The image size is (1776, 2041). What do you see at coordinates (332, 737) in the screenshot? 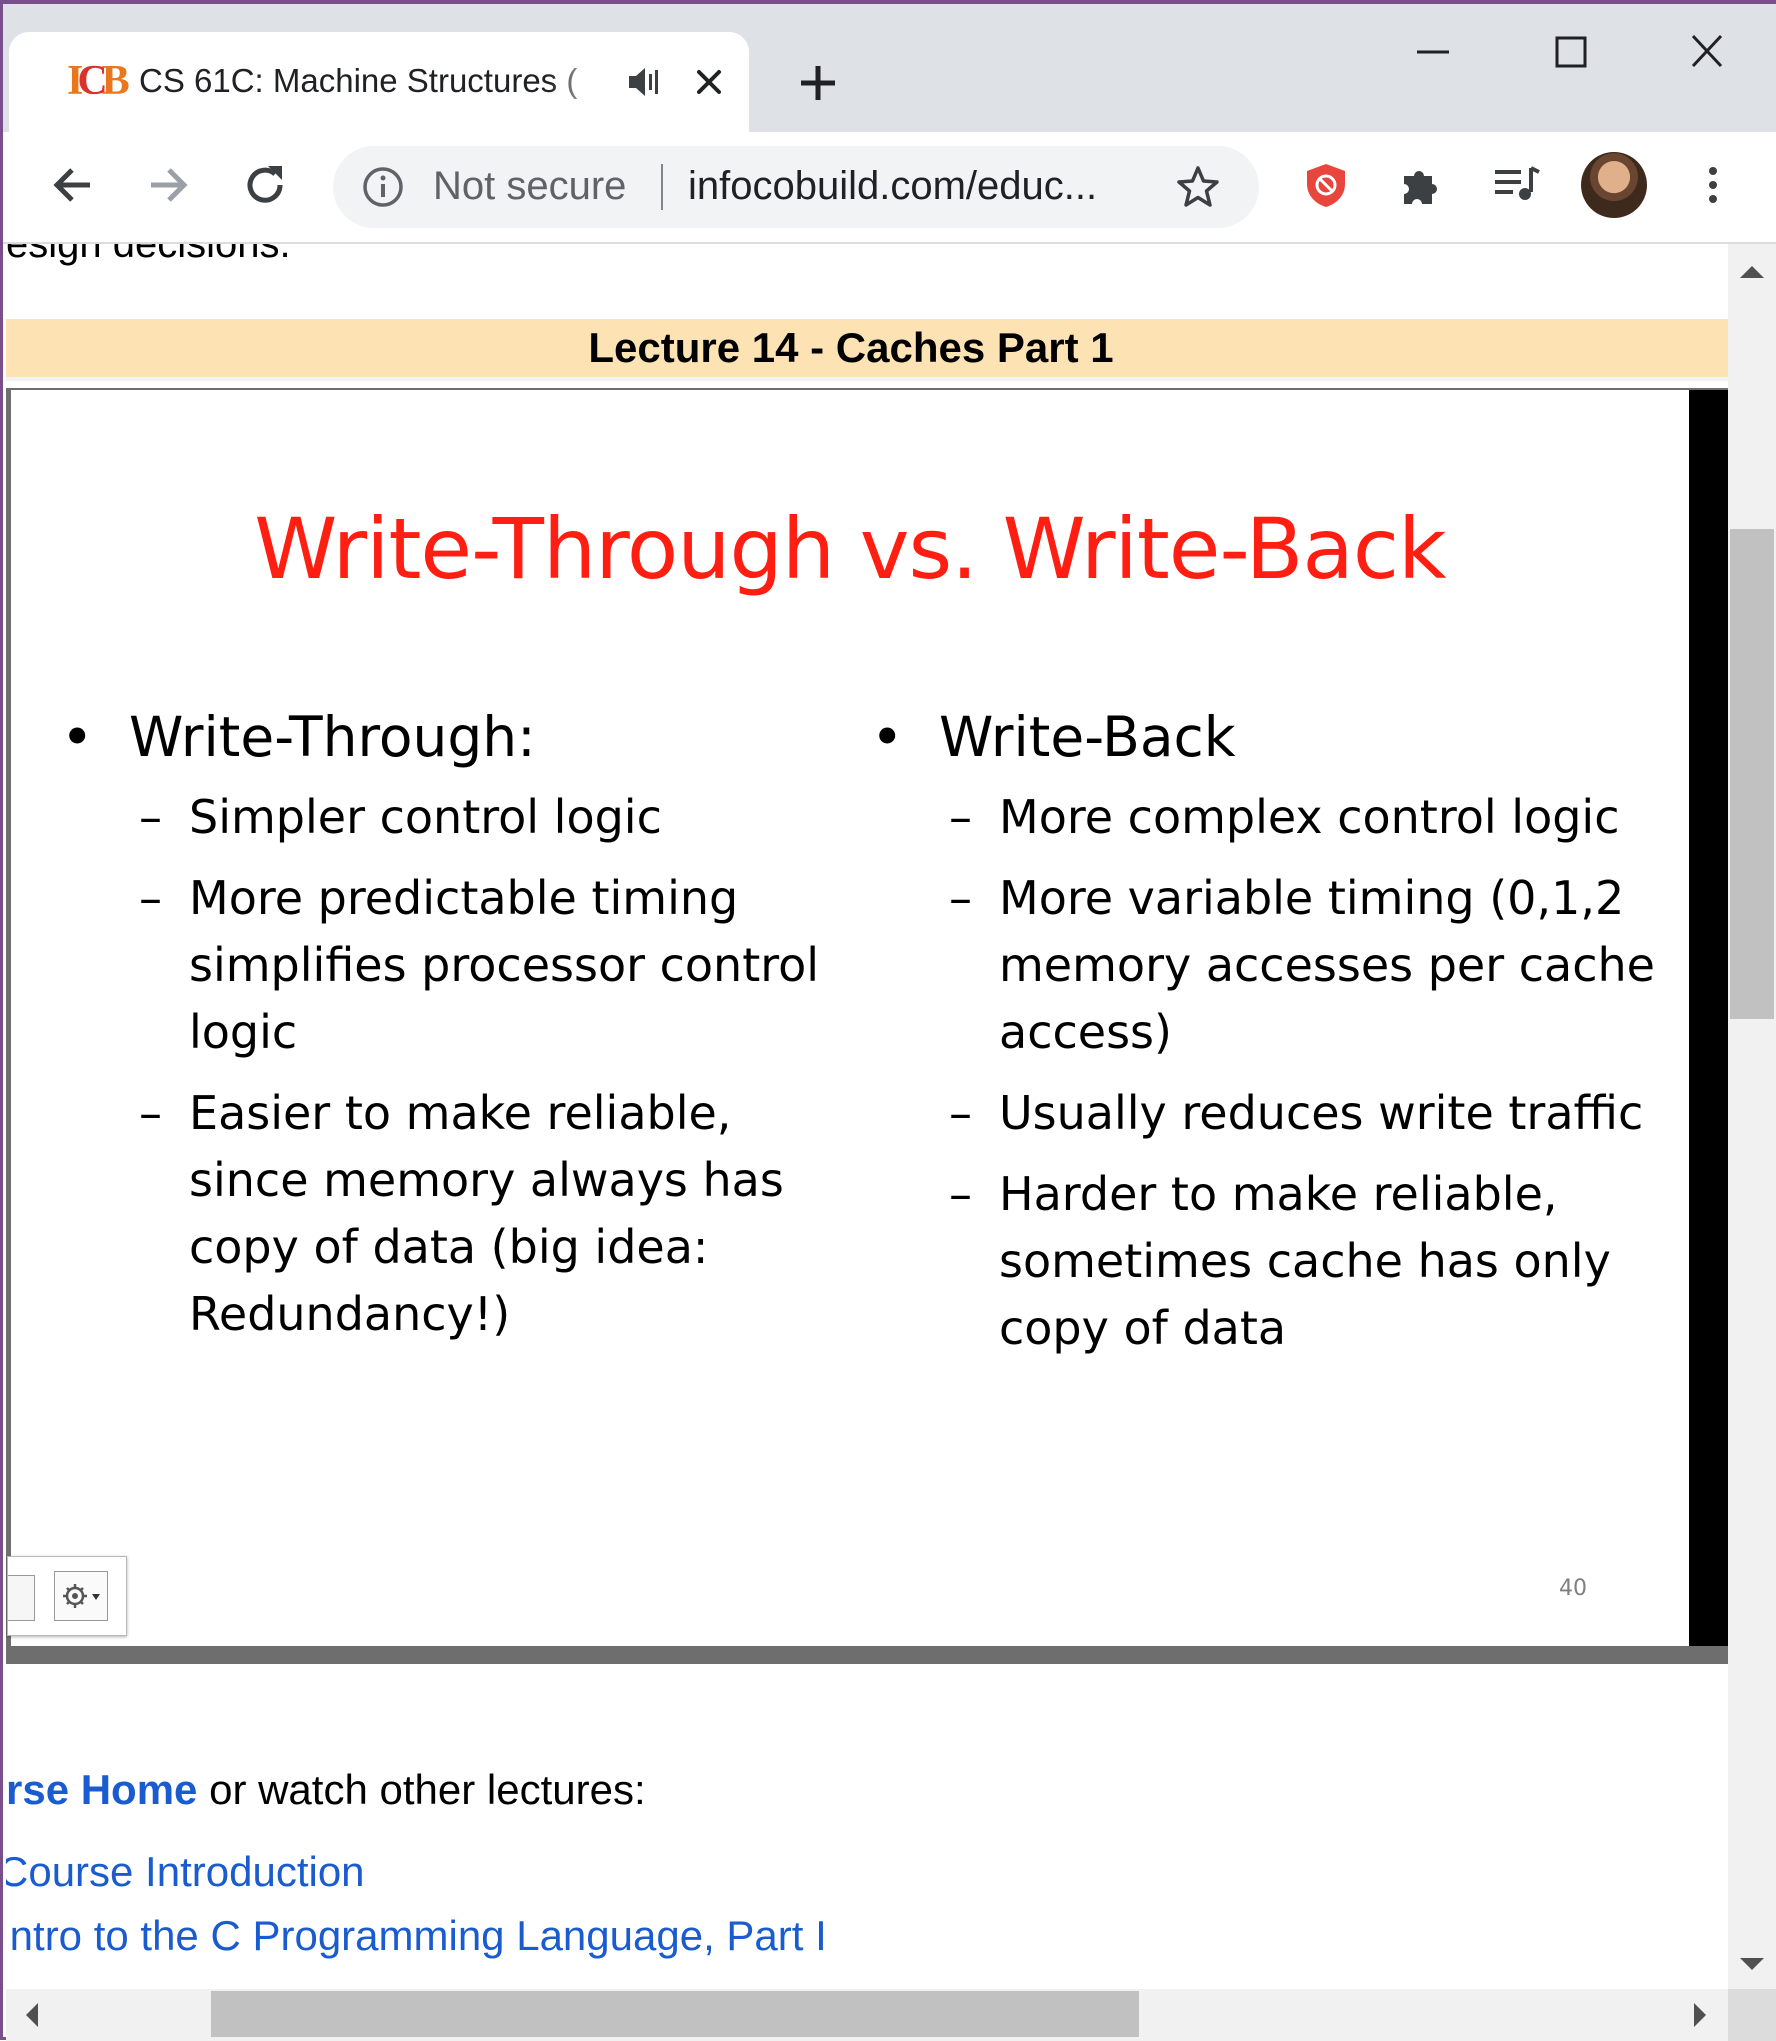
I see `write-through-heading: Write-Through:` at bounding box center [332, 737].